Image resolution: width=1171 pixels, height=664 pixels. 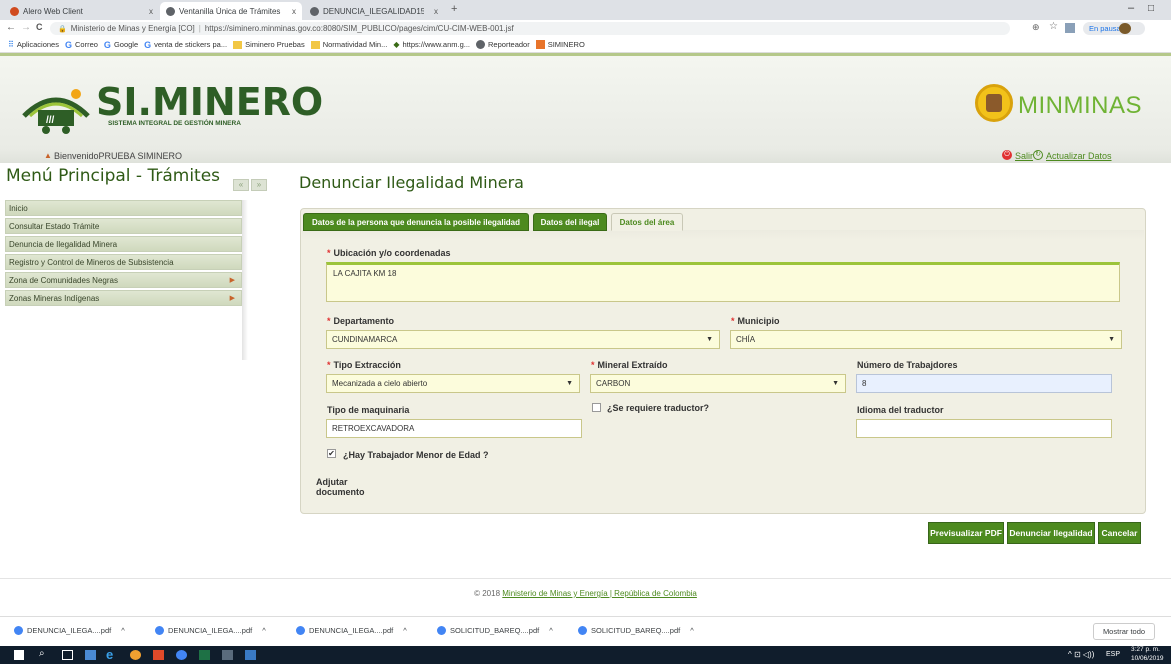 I want to click on mine-cart-logo-icon: ///, so click(x=56, y=109).